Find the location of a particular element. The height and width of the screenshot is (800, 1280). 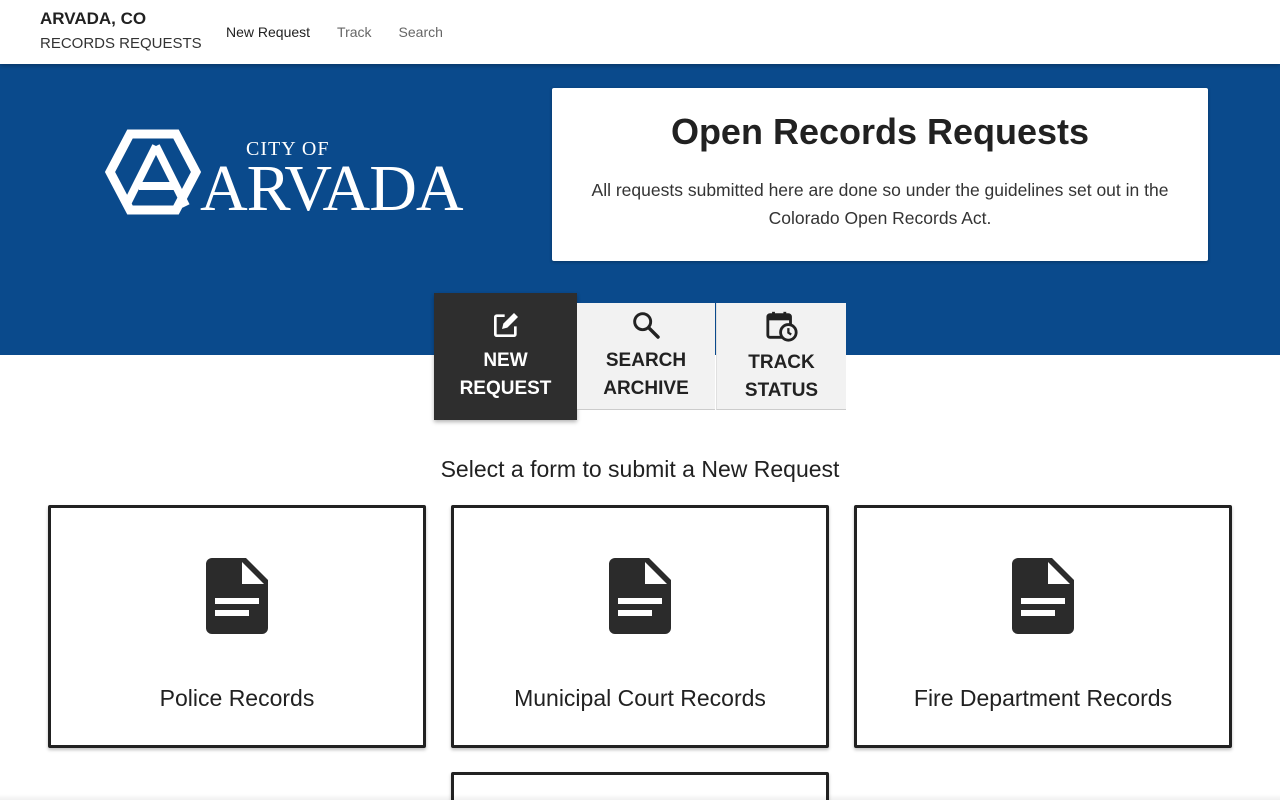

form-card-fire-department: Fire Department Records is located at coordinates (1043, 626).